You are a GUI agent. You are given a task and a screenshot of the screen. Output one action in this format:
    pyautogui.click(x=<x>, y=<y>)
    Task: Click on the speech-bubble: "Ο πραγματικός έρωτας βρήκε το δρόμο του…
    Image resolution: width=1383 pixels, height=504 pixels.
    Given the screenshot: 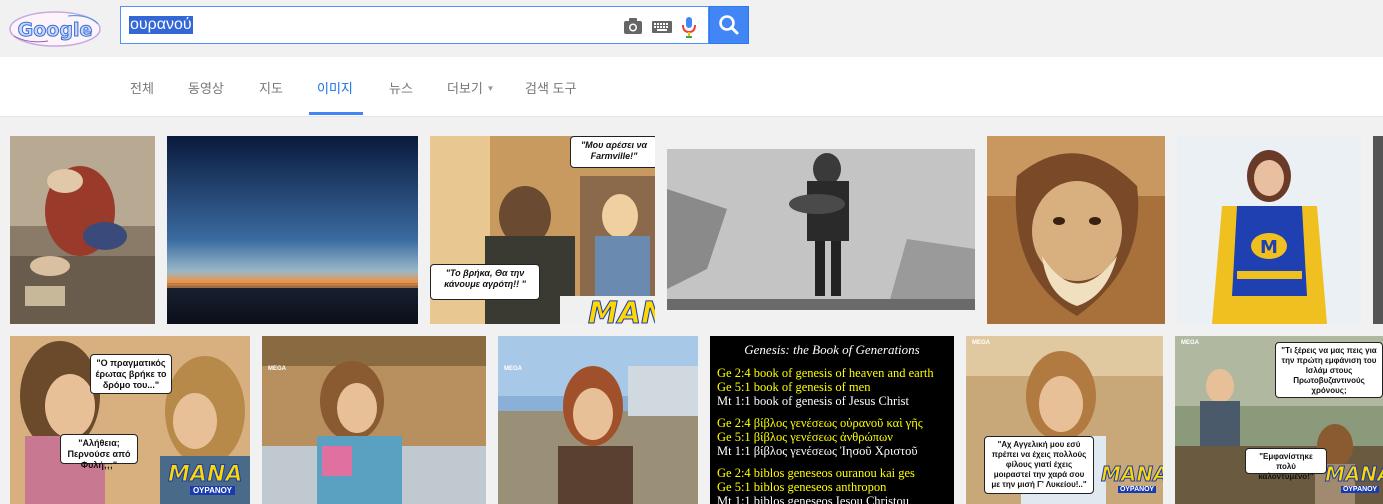 What is the action you would take?
    pyautogui.click(x=131, y=374)
    